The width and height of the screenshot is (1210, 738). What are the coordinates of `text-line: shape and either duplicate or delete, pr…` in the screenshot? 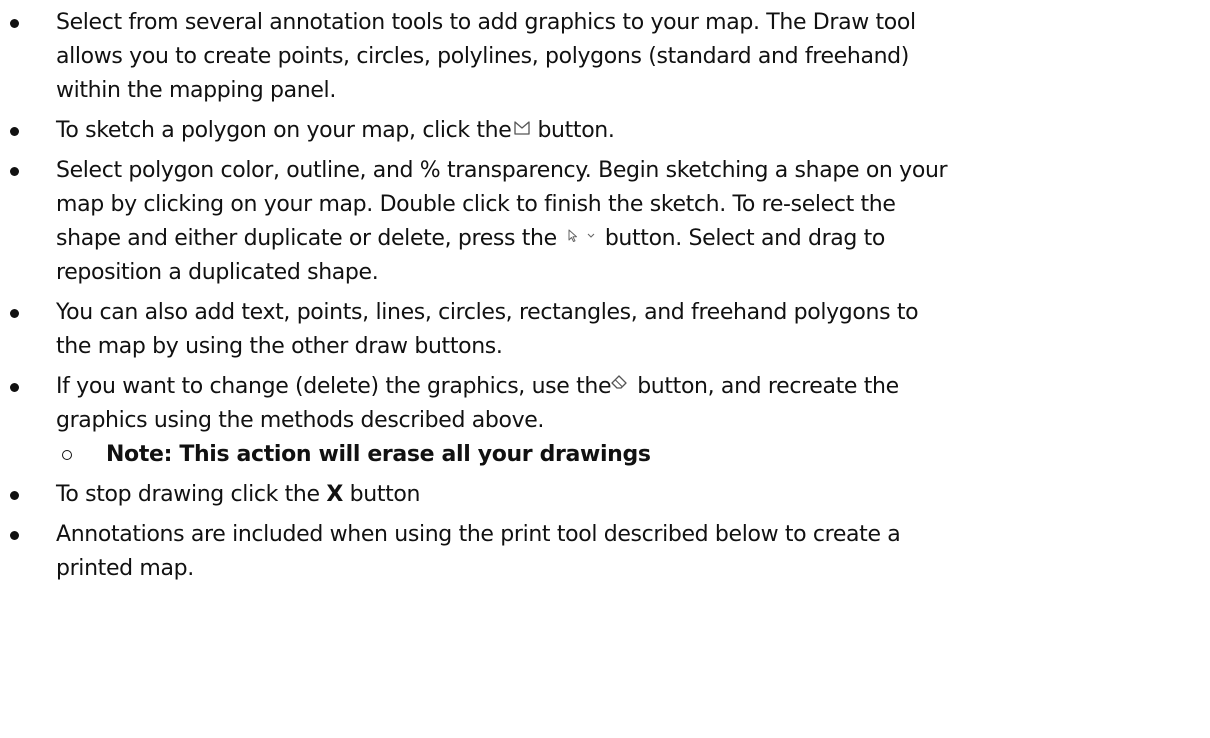 It's located at (626, 239).